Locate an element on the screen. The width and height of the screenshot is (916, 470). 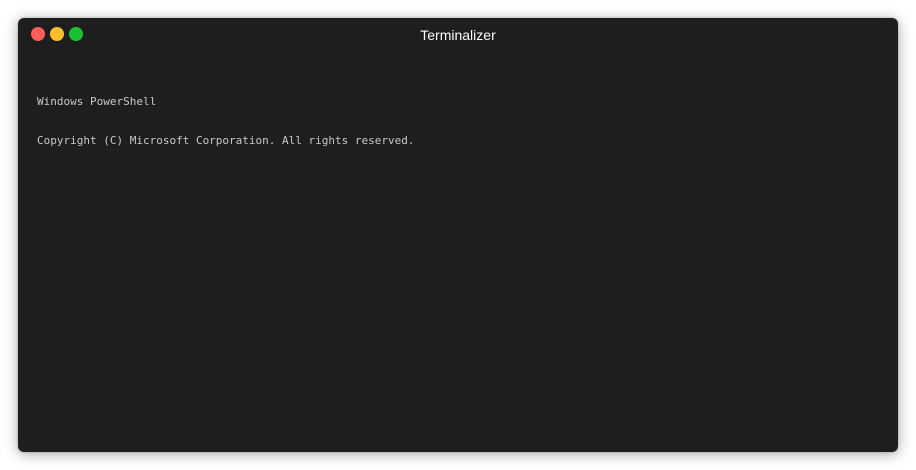
title-bar: Terminalizer is located at coordinates (458, 35).